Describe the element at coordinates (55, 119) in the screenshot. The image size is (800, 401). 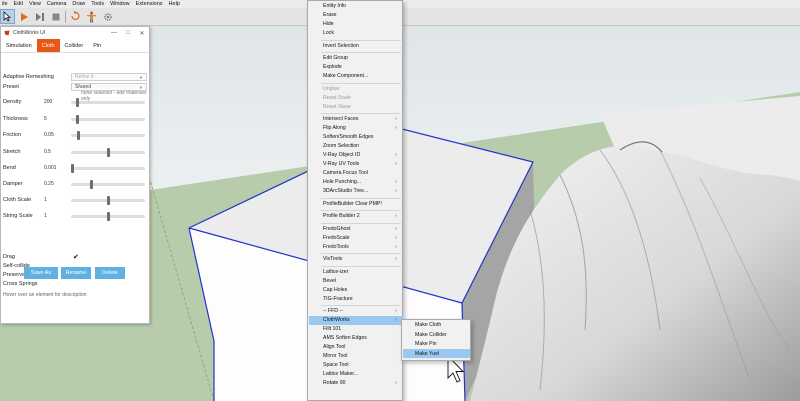
I see `thickness-input: 5` at that location.